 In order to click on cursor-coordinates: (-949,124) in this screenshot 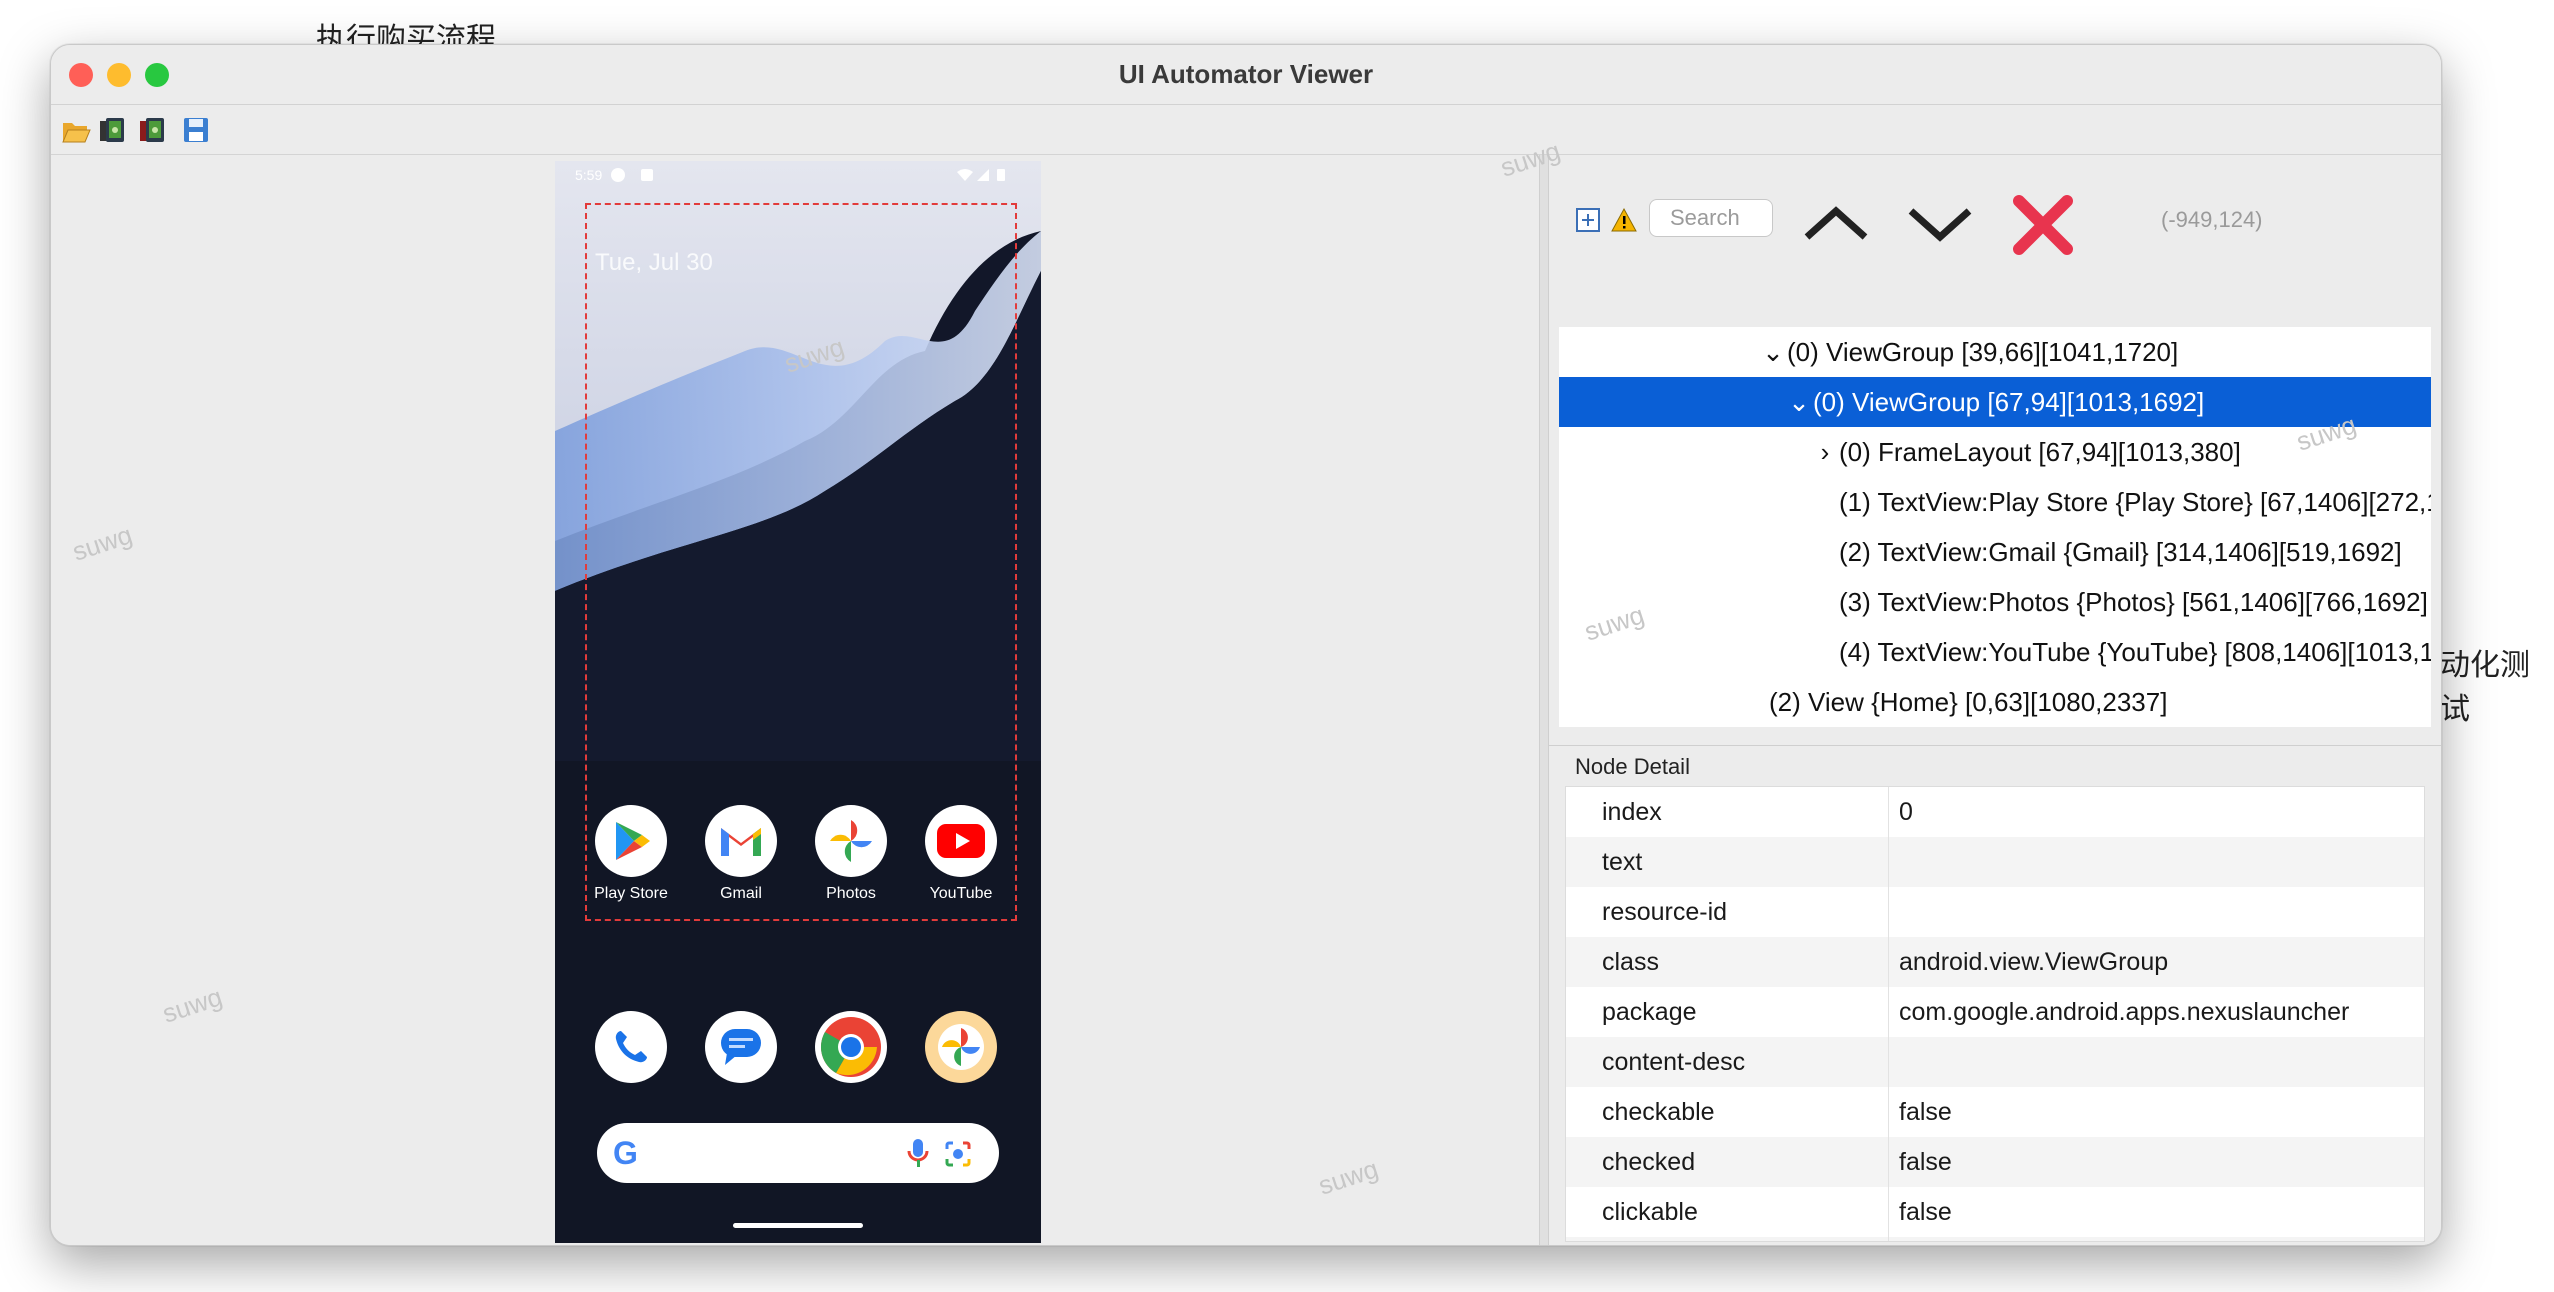, I will do `click(2212, 219)`.